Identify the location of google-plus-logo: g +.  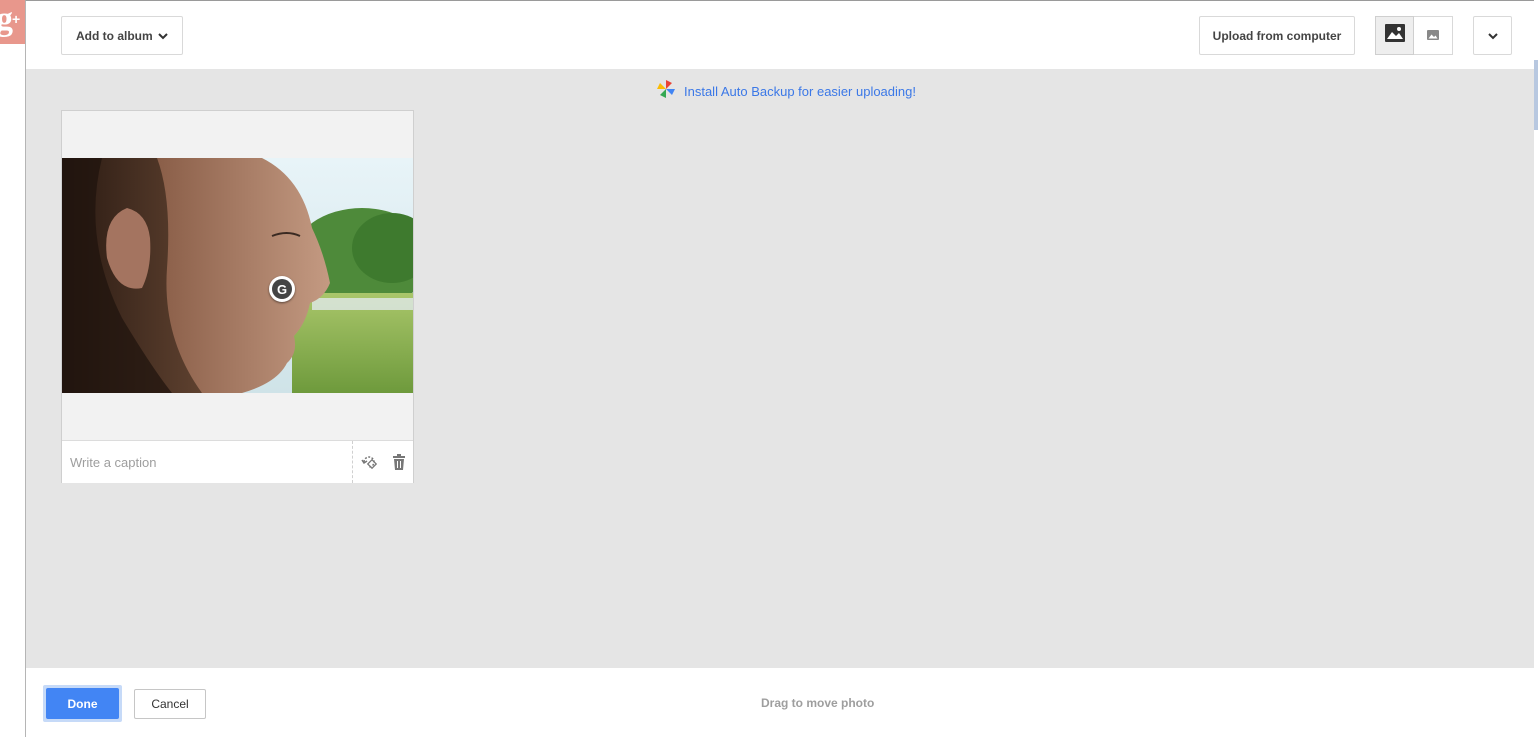
(12, 22).